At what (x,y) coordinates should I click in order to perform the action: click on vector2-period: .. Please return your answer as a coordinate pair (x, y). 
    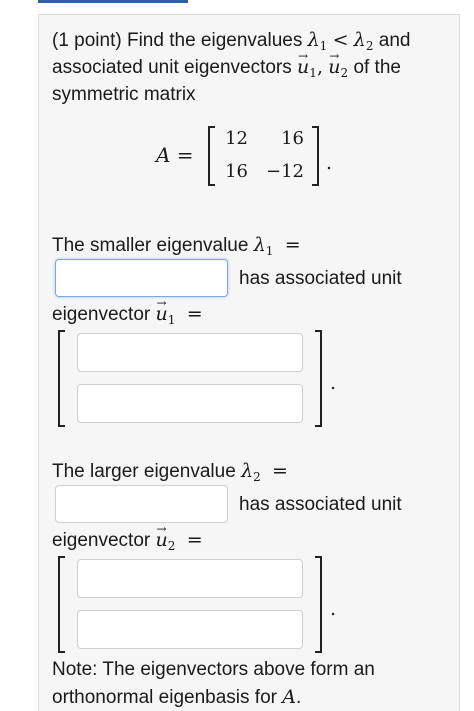
    Looking at the image, I should click on (333, 609).